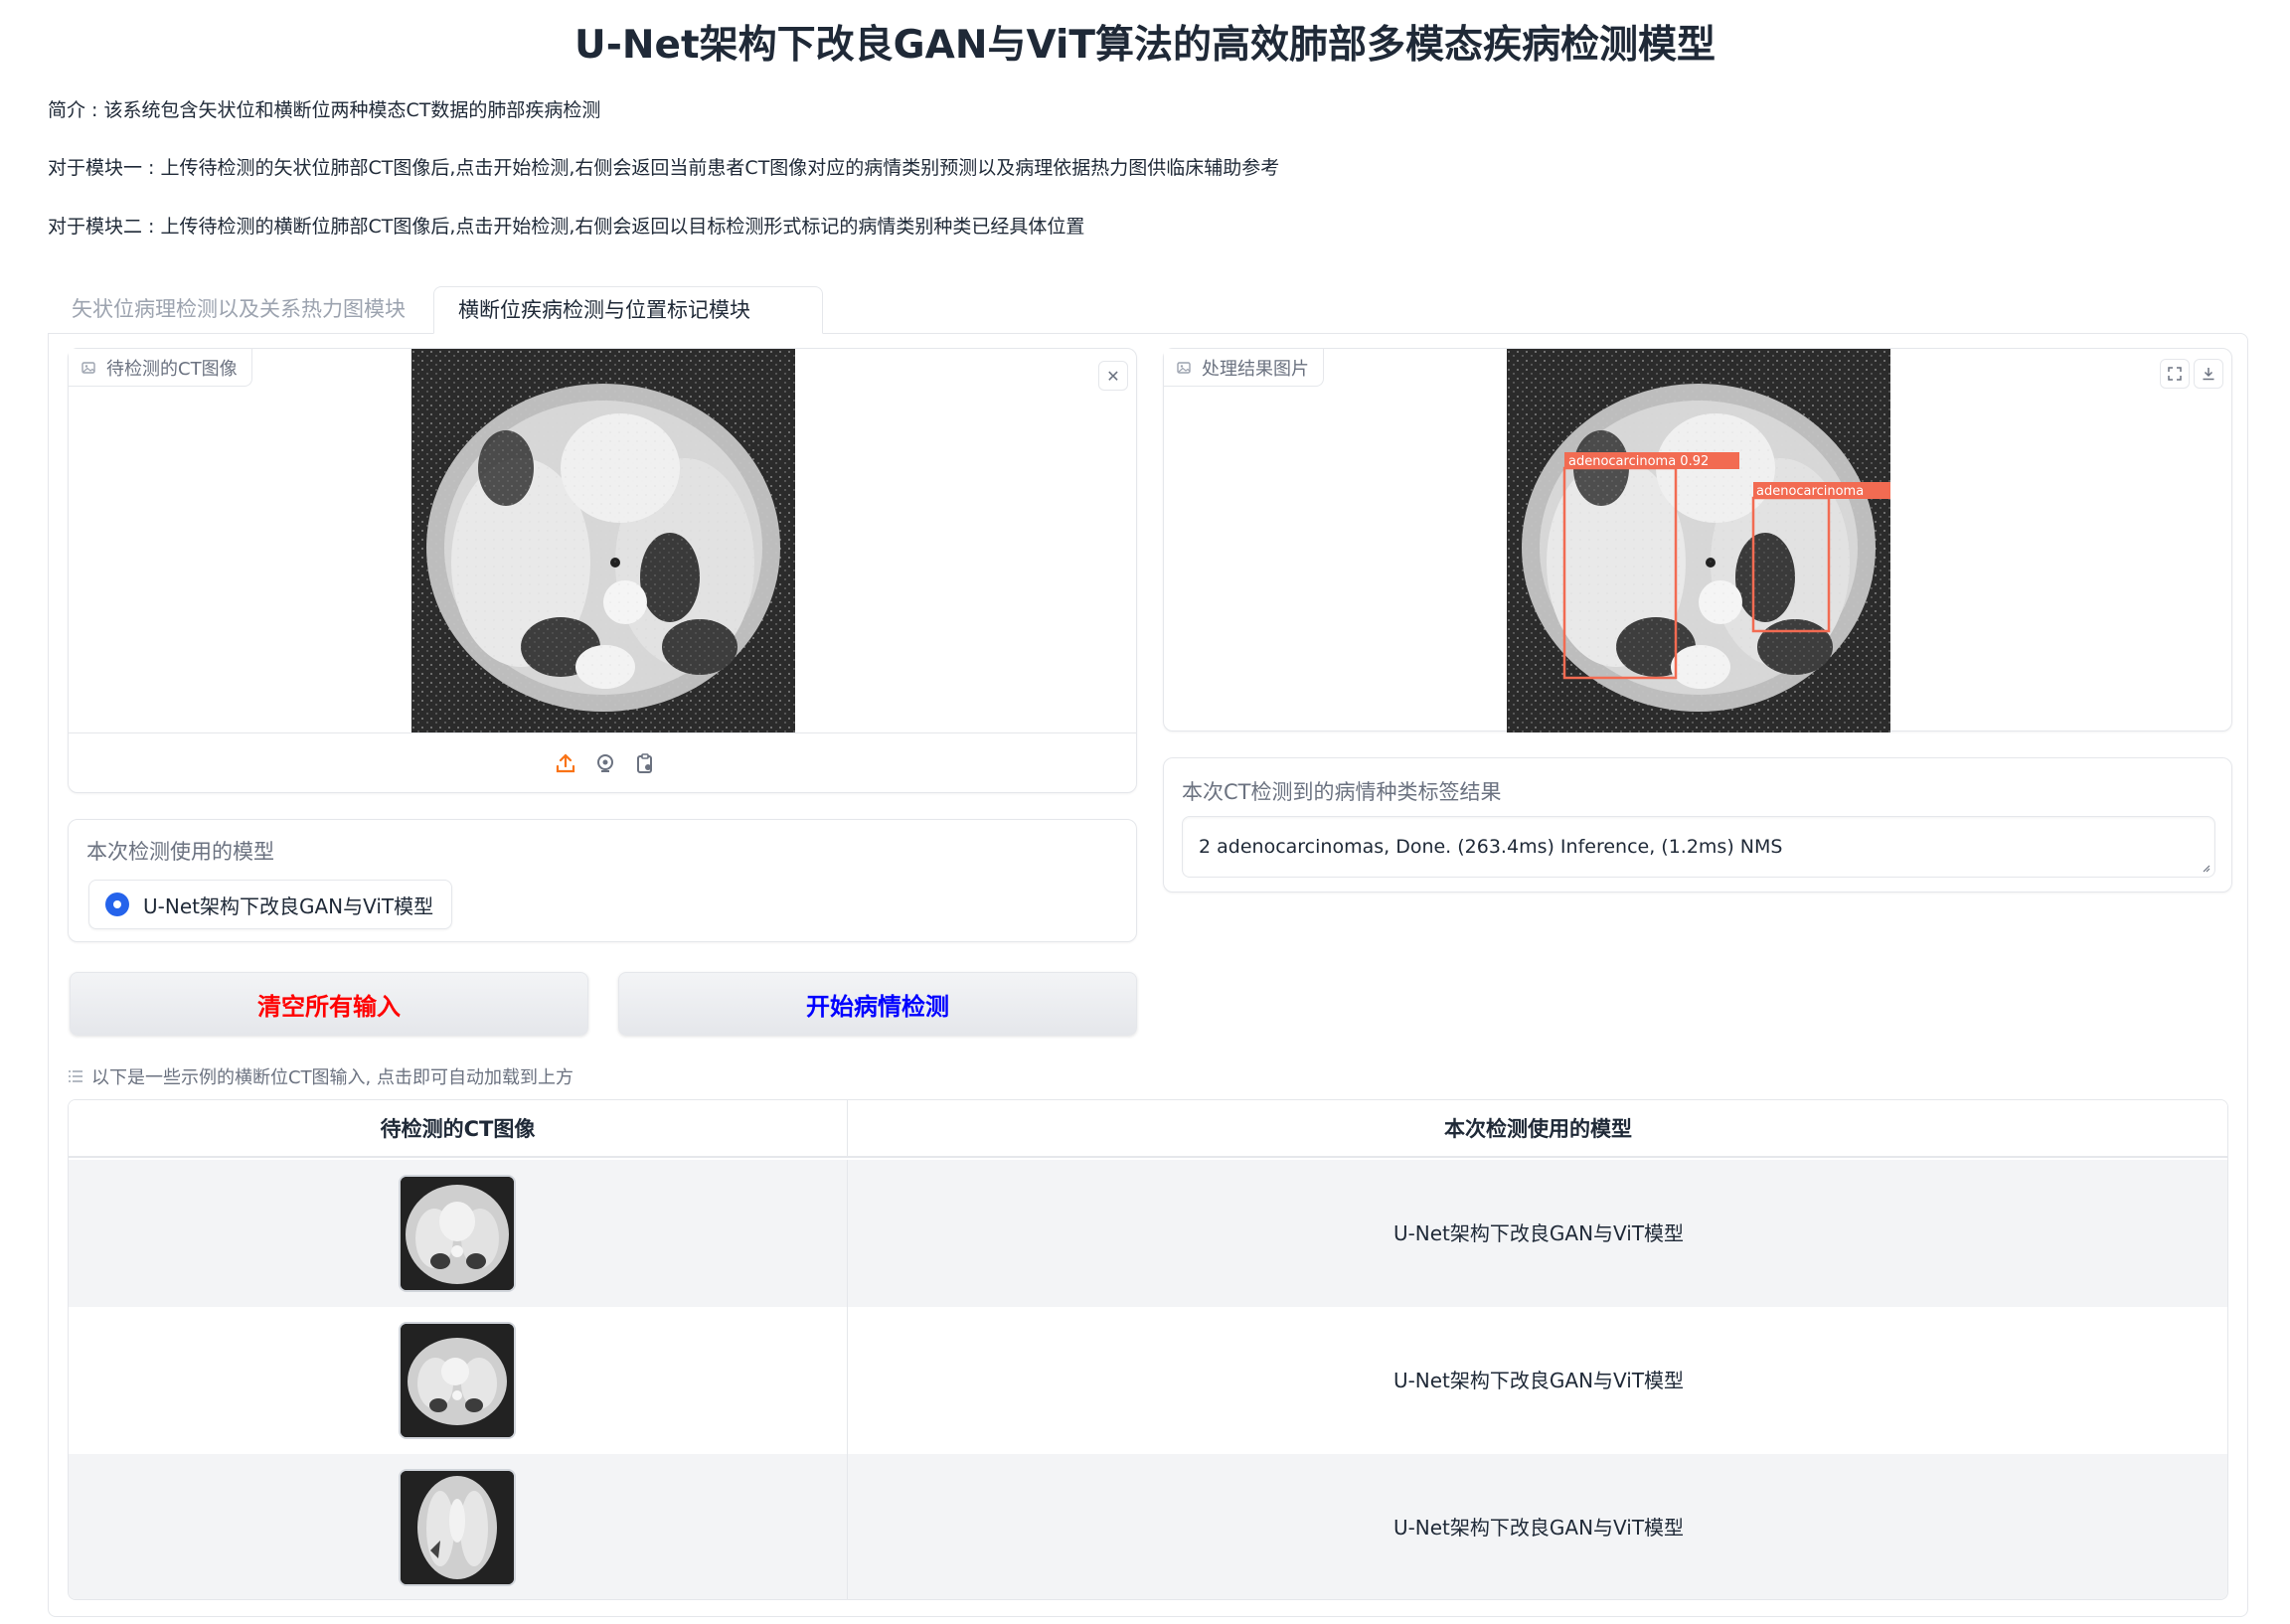  I want to click on input-ct-image, so click(603, 540).